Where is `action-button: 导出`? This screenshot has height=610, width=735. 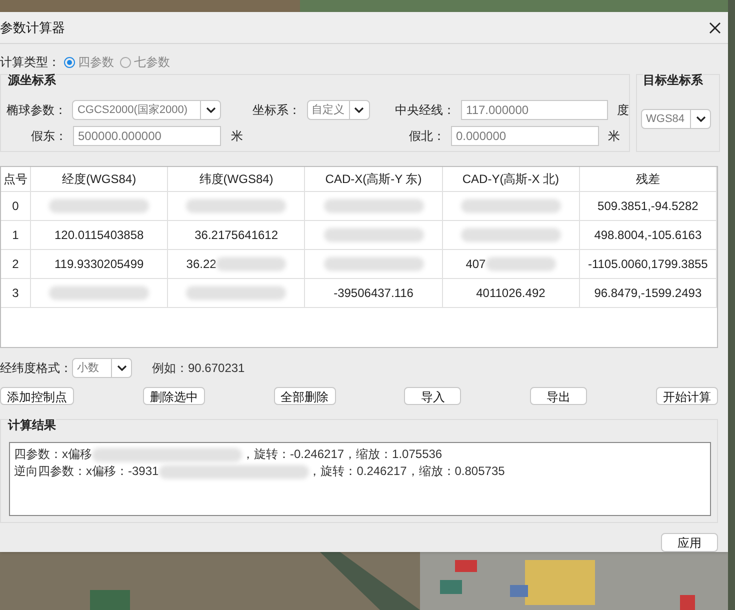
action-button: 导出 is located at coordinates (559, 396).